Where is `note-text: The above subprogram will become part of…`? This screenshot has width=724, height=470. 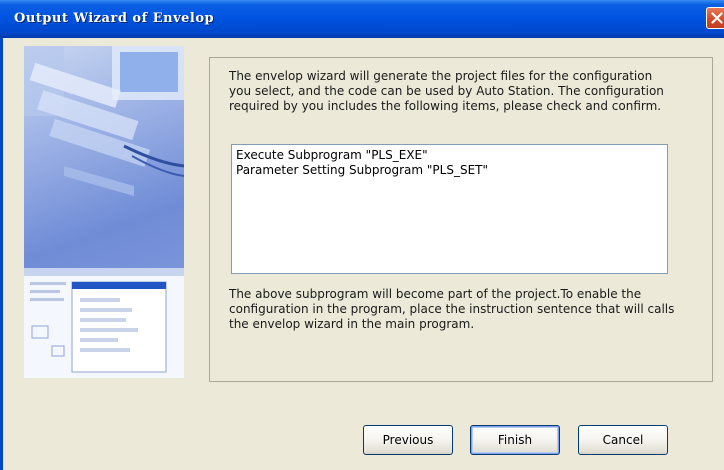 note-text: The above subprogram will become part of… is located at coordinates (452, 309).